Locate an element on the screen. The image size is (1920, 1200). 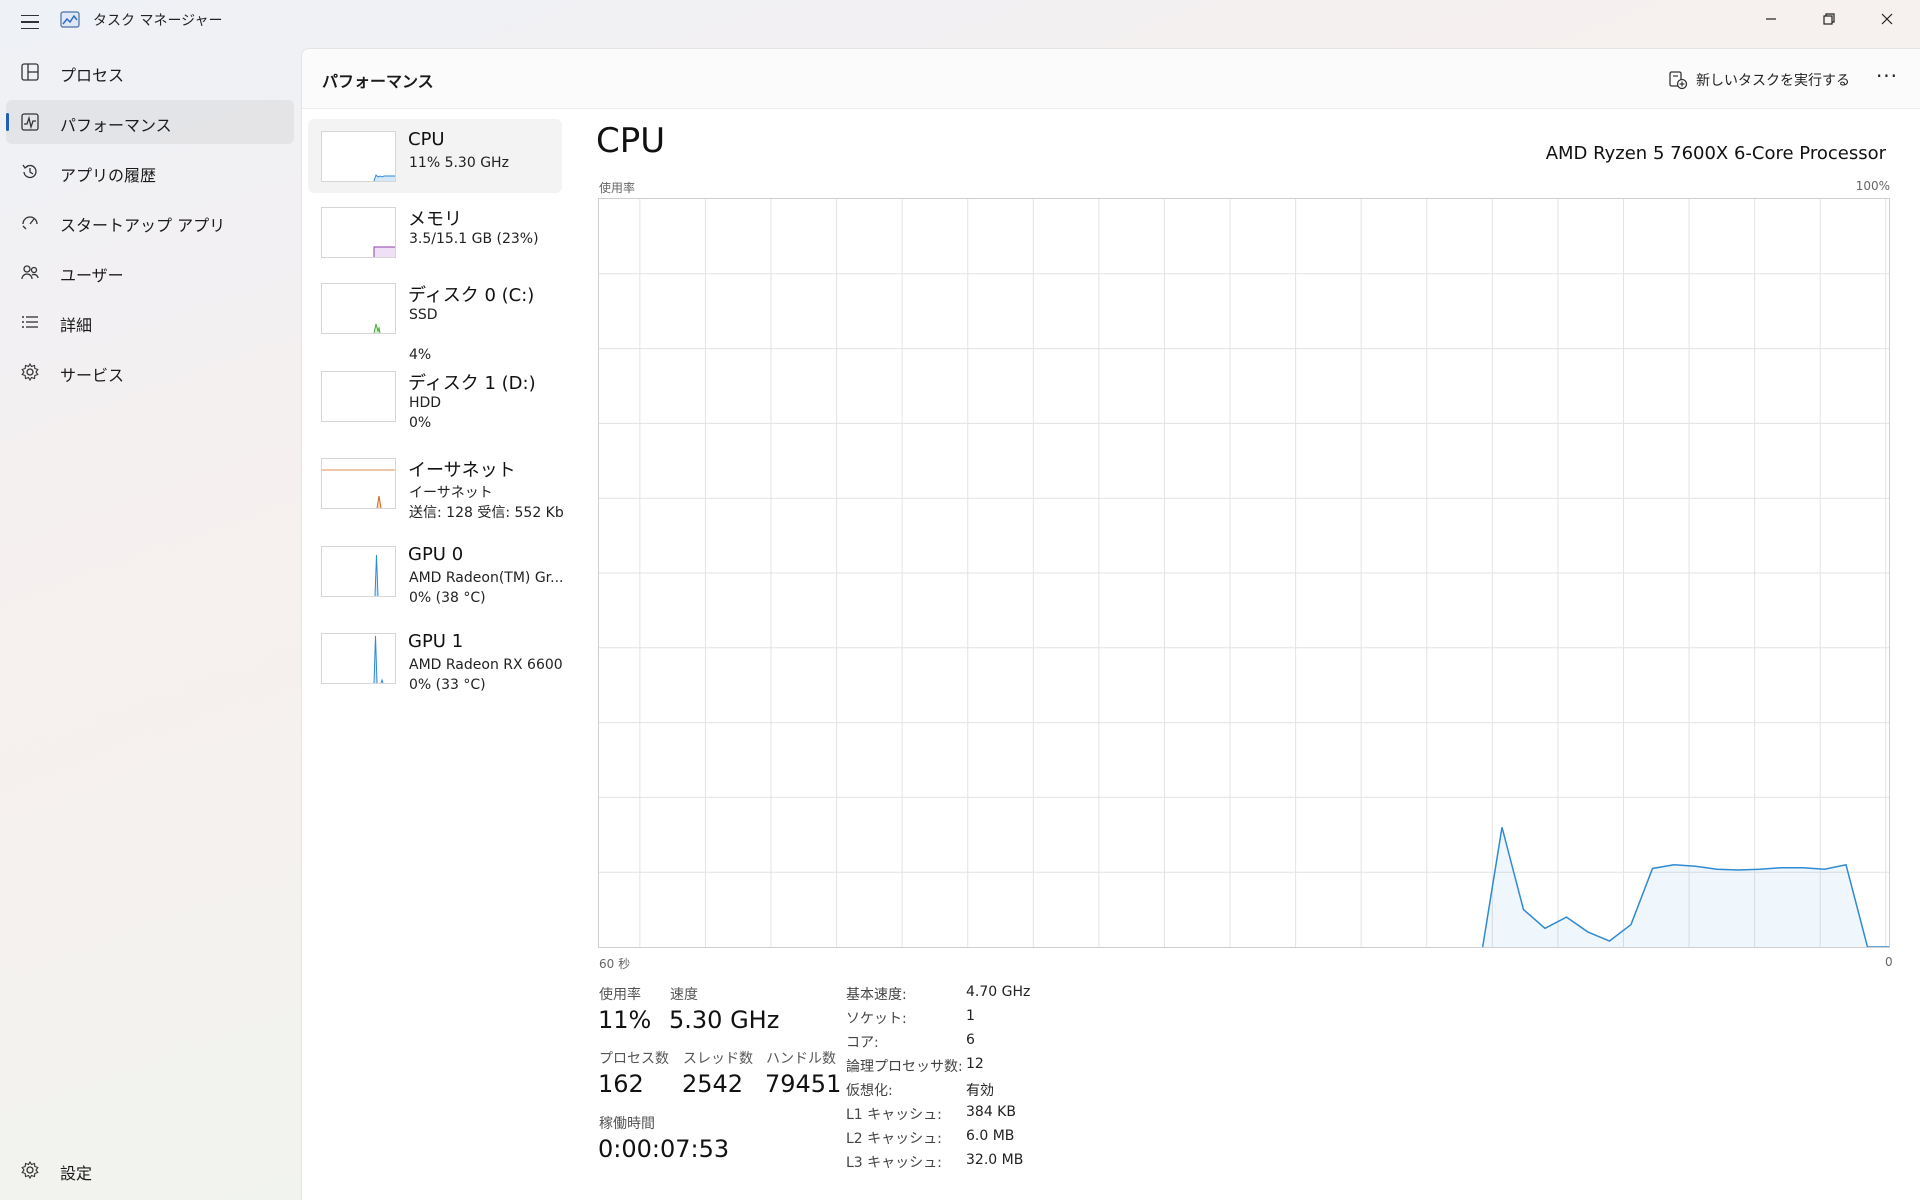
device-item-cpu: CPU 11% 5.30 GHz is located at coordinates (435, 156).